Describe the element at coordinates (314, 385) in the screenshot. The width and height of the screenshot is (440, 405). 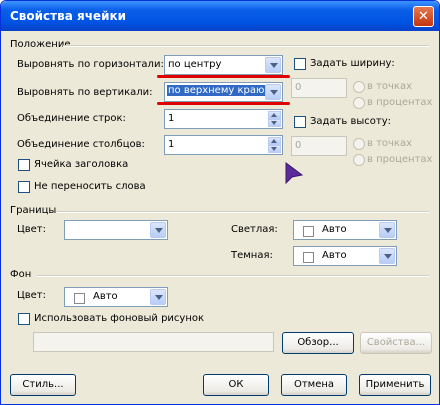
I see `cancel-button: Отмена` at that location.